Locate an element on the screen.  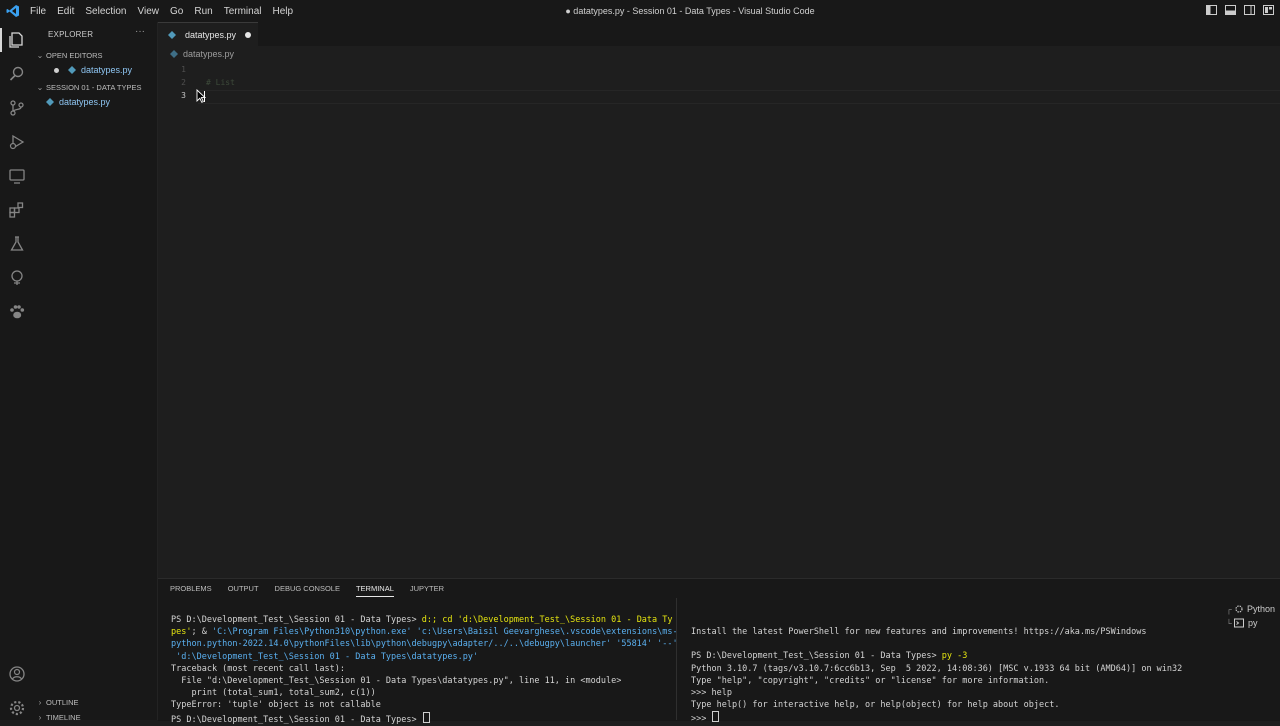
settings-gear-icon is located at coordinates (17, 708).